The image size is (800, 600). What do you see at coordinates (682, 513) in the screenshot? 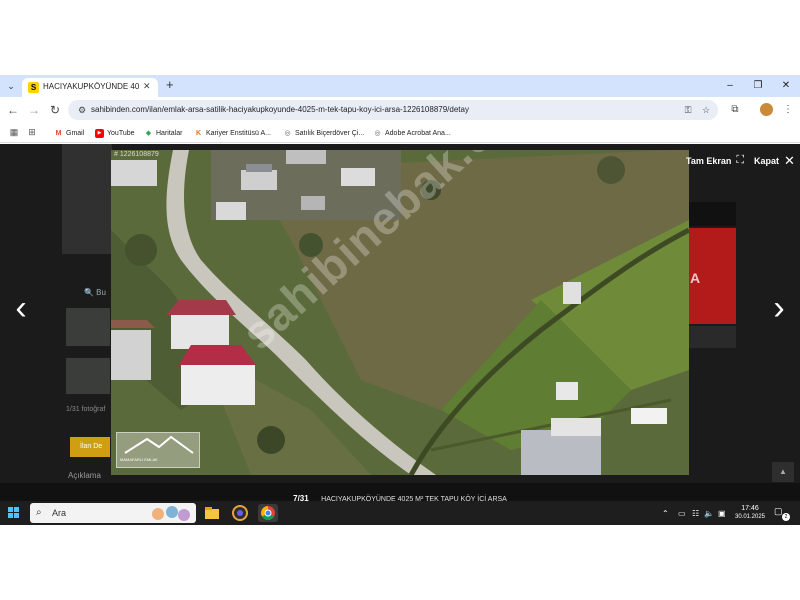
I see `battery-icon: ▭` at bounding box center [682, 513].